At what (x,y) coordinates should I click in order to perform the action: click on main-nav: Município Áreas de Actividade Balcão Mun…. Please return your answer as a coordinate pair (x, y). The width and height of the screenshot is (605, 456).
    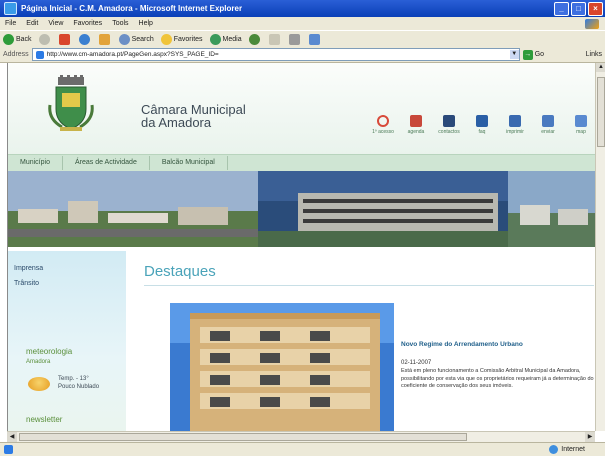
    Looking at the image, I should click on (302, 162).